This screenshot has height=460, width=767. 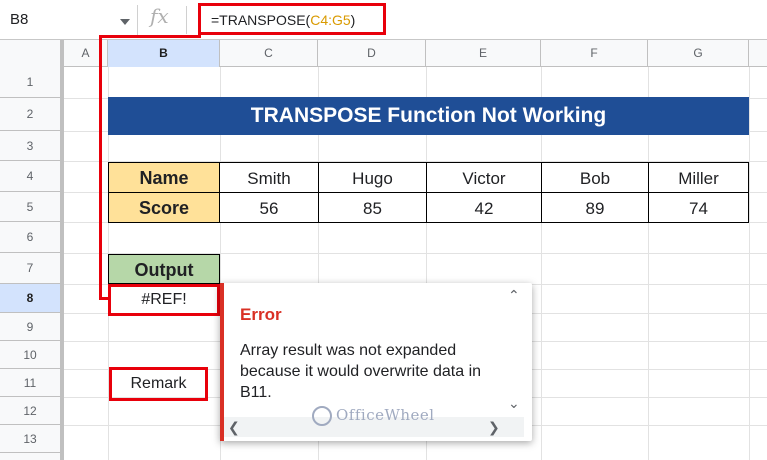 What do you see at coordinates (30, 298) in the screenshot?
I see `row-header-8: 8` at bounding box center [30, 298].